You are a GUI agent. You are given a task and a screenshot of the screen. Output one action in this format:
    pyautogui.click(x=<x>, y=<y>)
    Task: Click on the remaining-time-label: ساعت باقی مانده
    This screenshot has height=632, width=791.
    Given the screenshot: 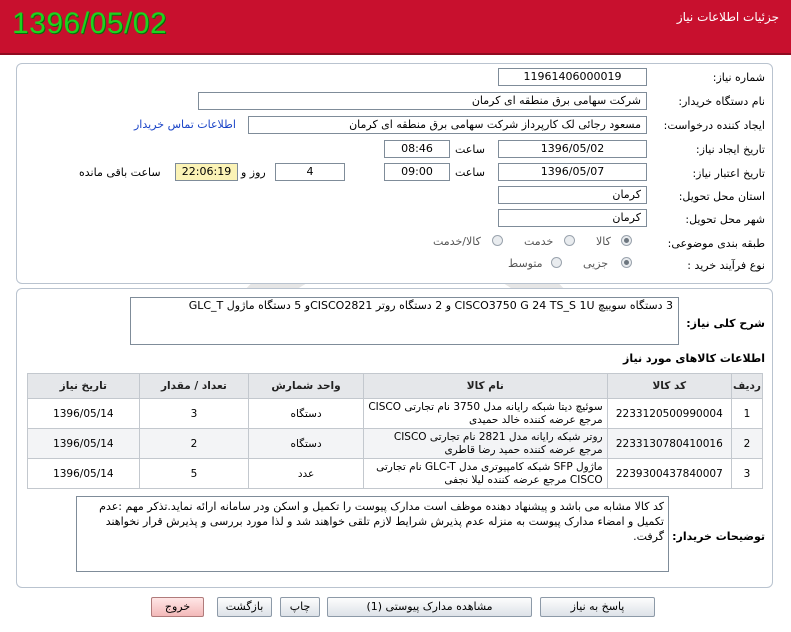 What is the action you would take?
    pyautogui.click(x=120, y=172)
    